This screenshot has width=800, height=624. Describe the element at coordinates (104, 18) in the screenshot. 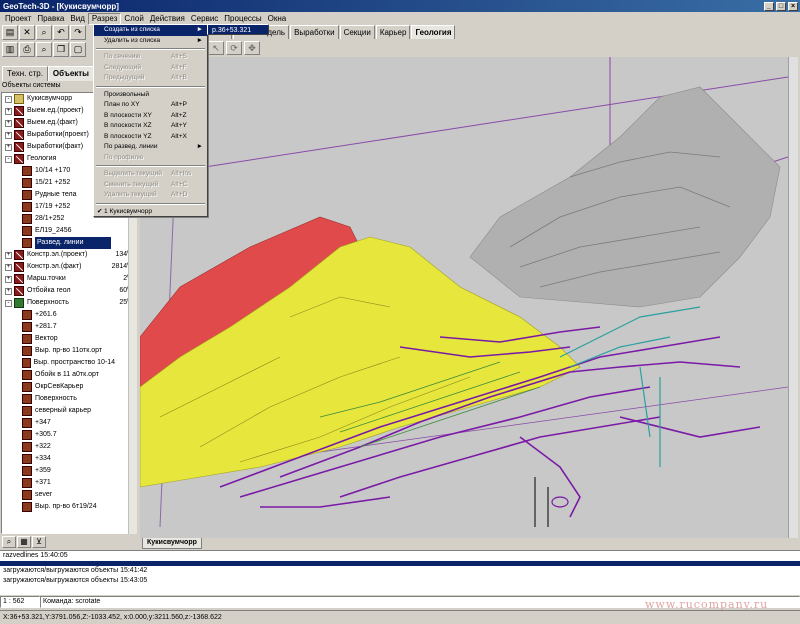

I see `menu-3: Разрез` at that location.